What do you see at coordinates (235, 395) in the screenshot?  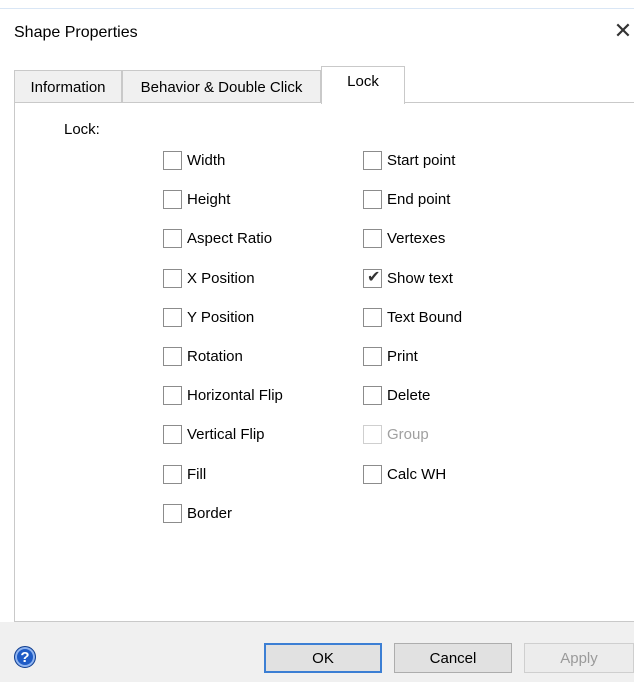 I see `checkbox-label: Horizontal Flip` at bounding box center [235, 395].